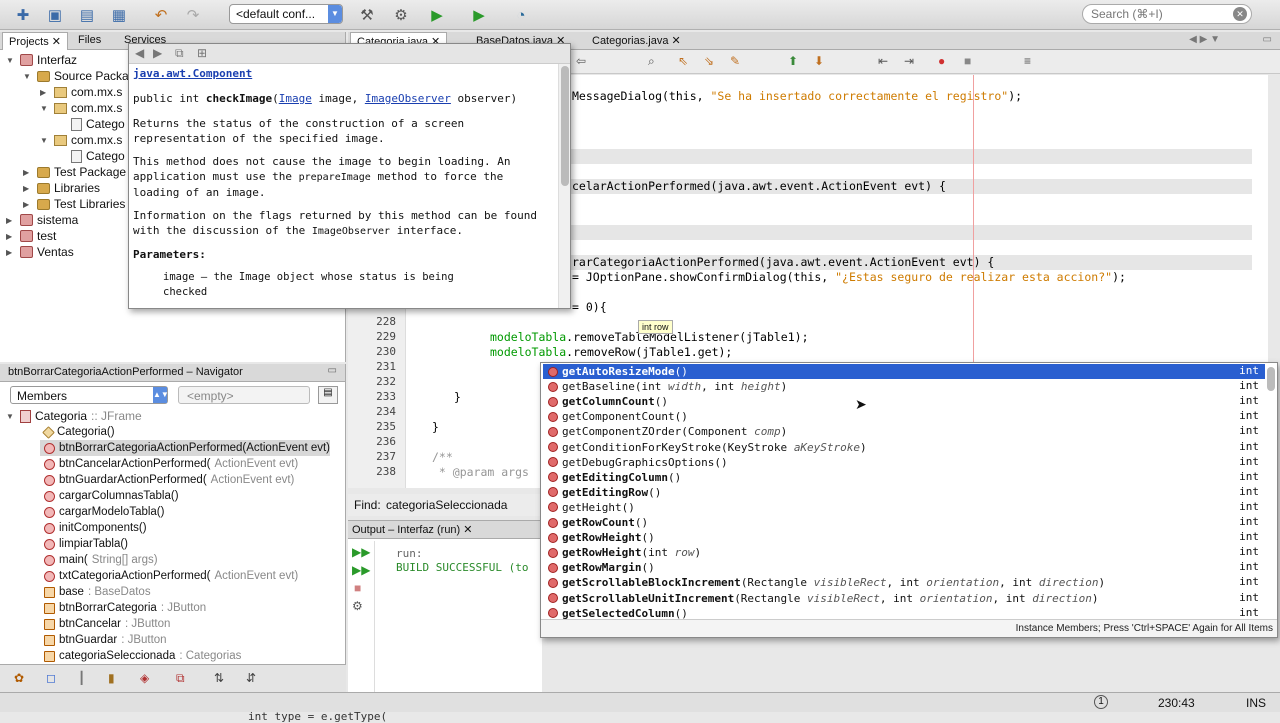 The width and height of the screenshot is (1280, 723). I want to click on shift-left-icon: ⇤, so click(883, 61).